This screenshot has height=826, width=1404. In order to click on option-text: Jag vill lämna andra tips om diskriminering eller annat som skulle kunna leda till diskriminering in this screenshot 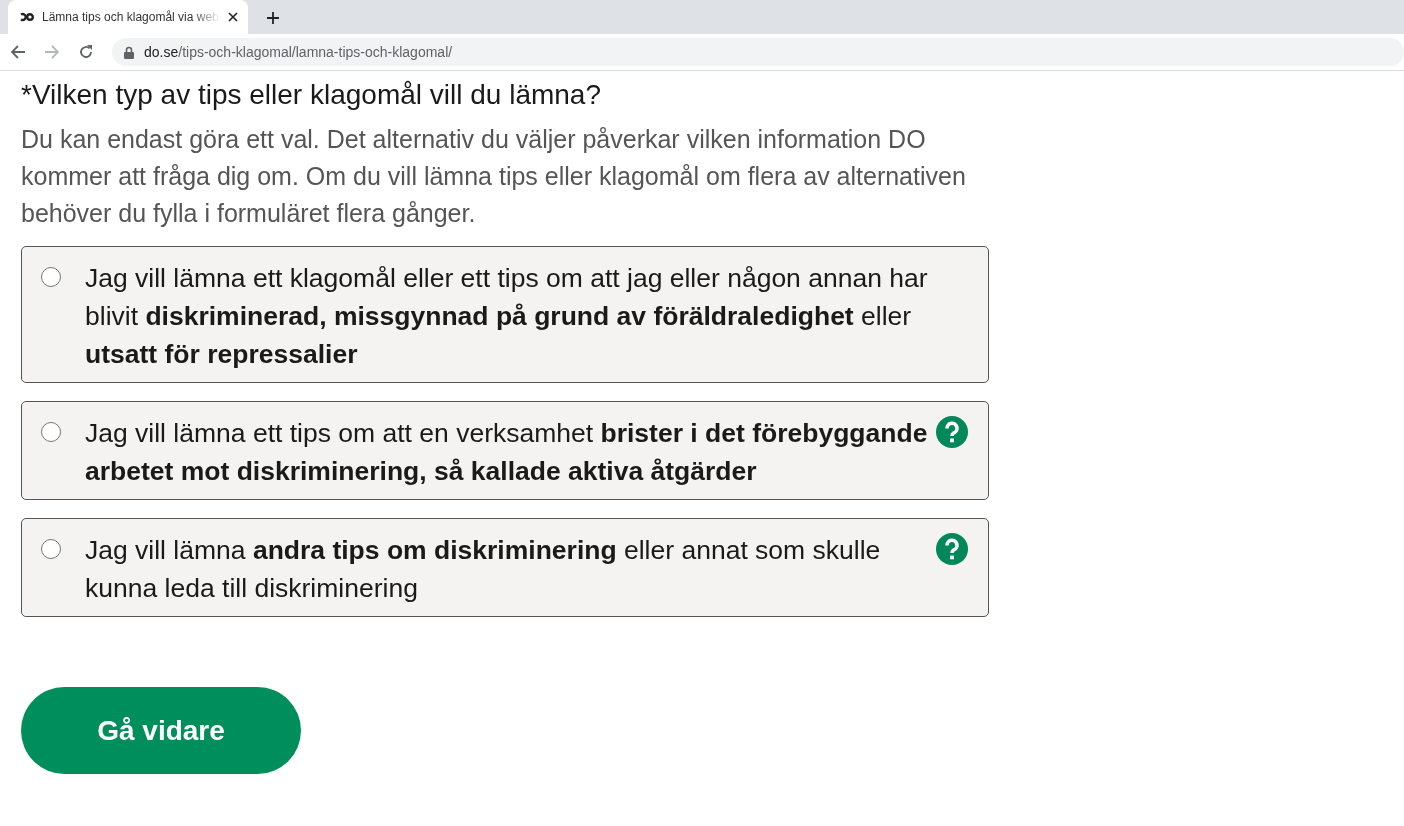, I will do `click(483, 569)`.